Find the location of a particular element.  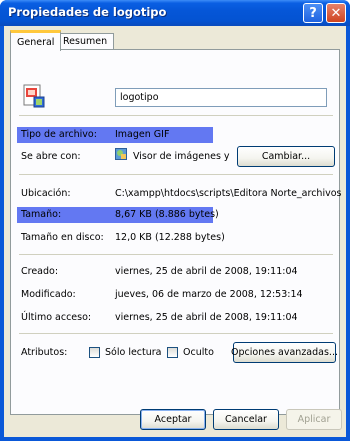

file-name-field is located at coordinates (221, 97).